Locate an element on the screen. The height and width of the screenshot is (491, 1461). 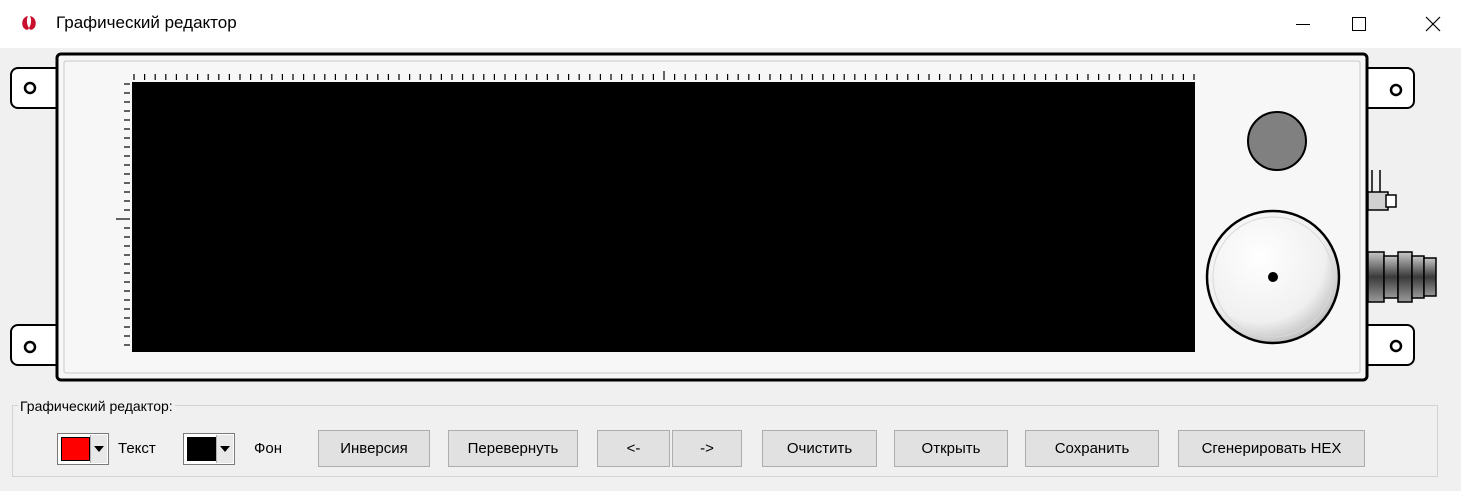
editor-group-legend: Графический редактор: is located at coordinates (96, 406).